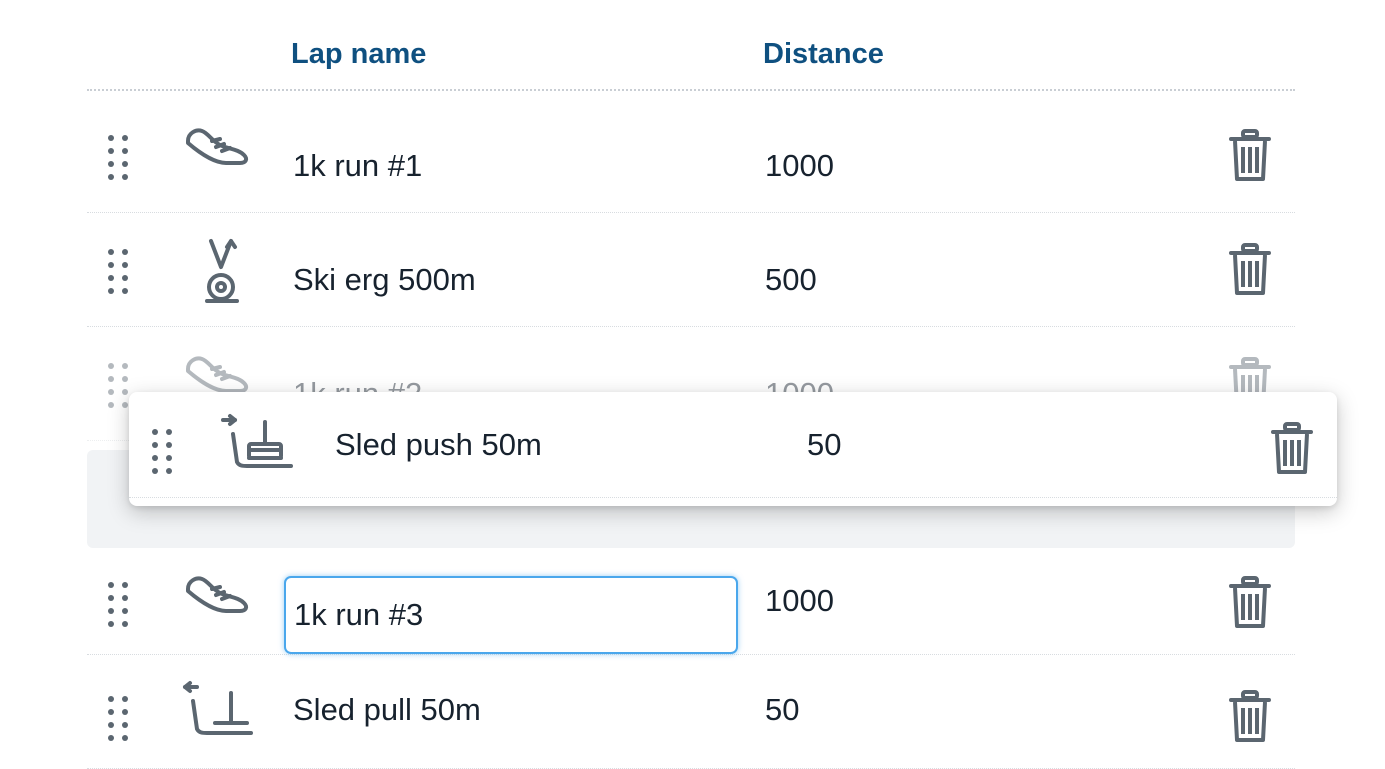 The image size is (1385, 769). What do you see at coordinates (219, 717) in the screenshot?
I see `sled-pull-icon` at bounding box center [219, 717].